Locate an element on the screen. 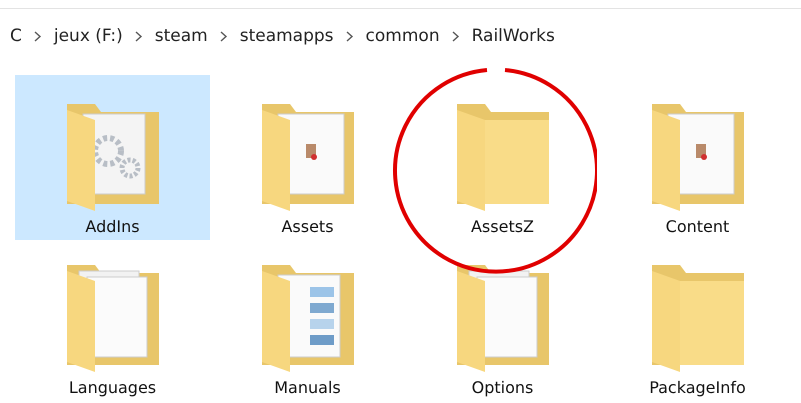 The height and width of the screenshot is (403, 801). folder-item: AssetsZ is located at coordinates (502, 157).